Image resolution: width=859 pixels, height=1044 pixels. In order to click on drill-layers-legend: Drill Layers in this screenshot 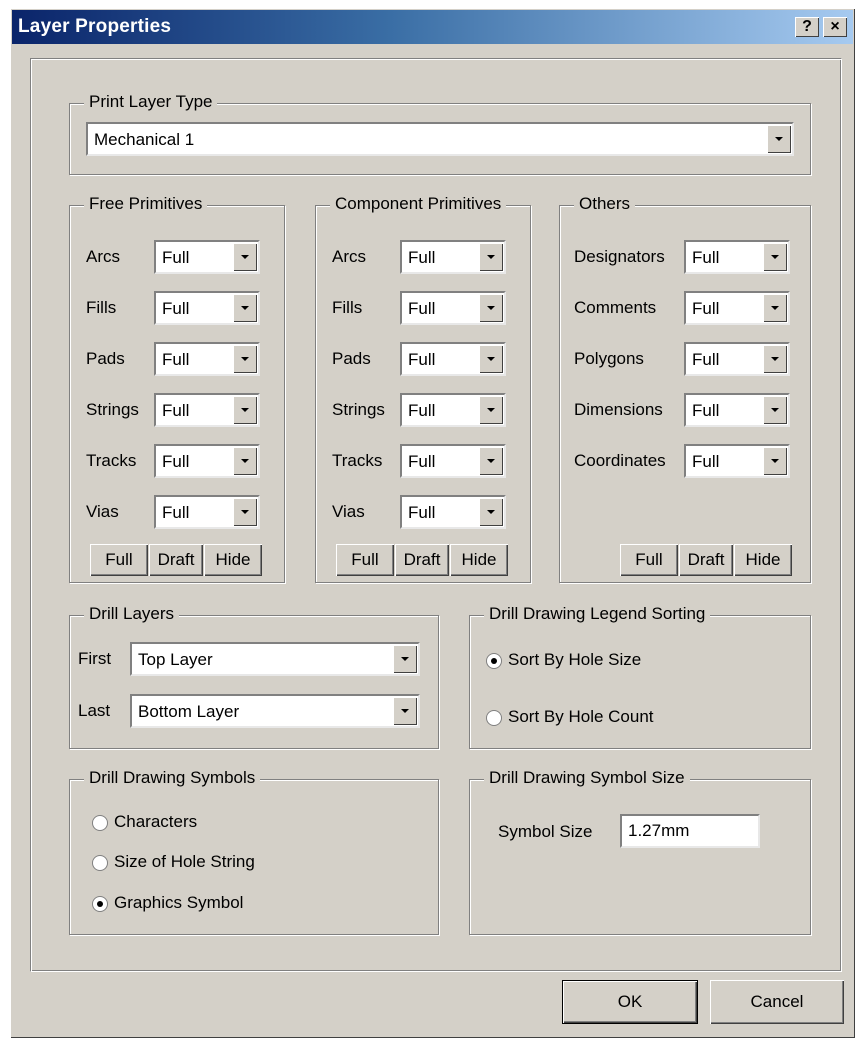, I will do `click(132, 614)`.